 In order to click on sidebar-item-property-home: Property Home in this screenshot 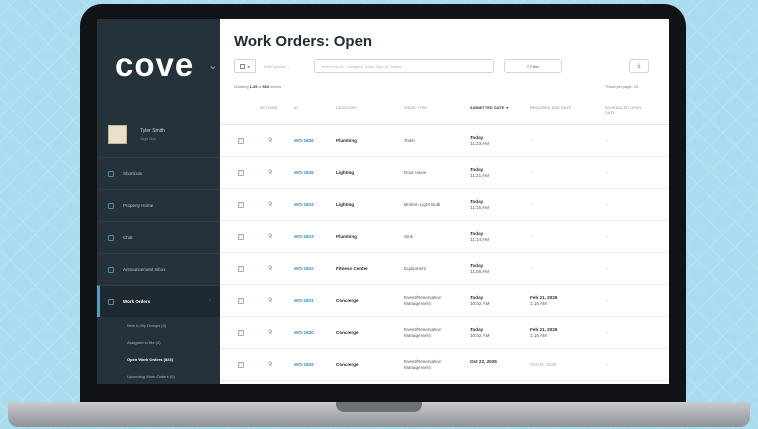, I will do `click(158, 205)`.